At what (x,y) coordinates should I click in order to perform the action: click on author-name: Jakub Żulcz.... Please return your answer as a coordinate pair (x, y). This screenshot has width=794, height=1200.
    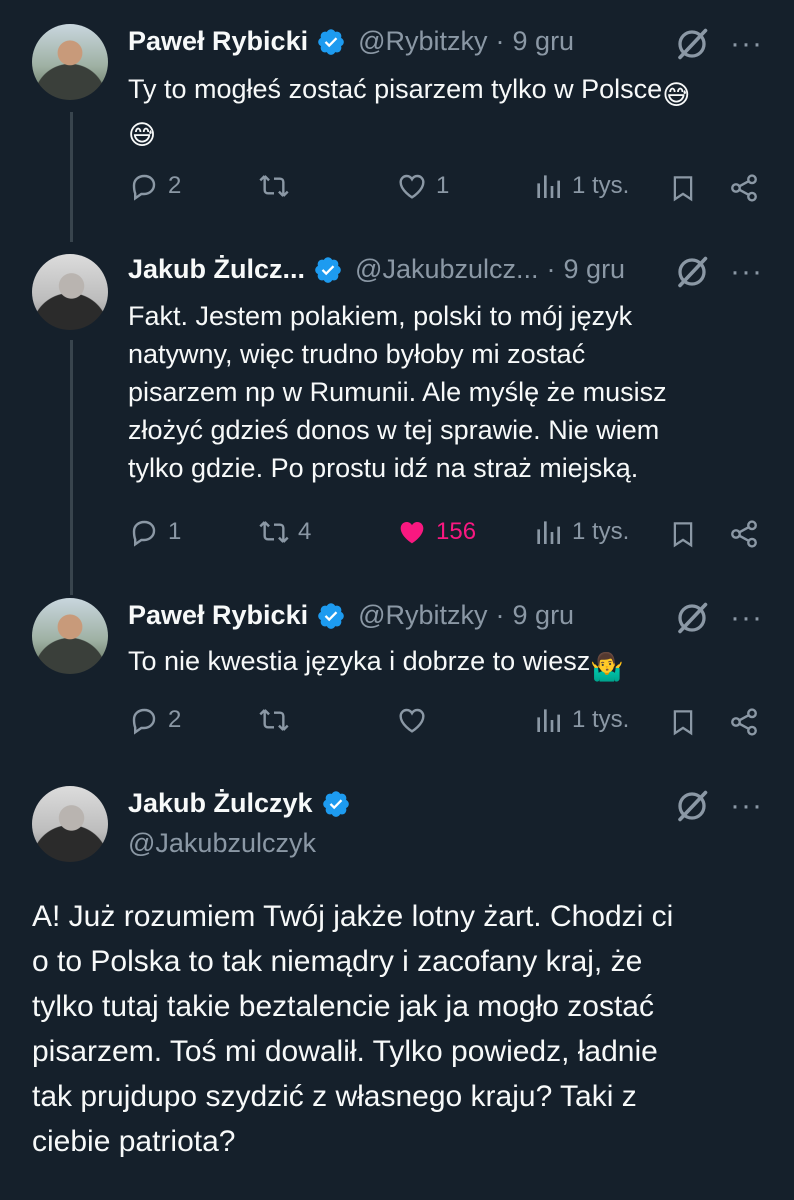
    Looking at the image, I should click on (216, 269).